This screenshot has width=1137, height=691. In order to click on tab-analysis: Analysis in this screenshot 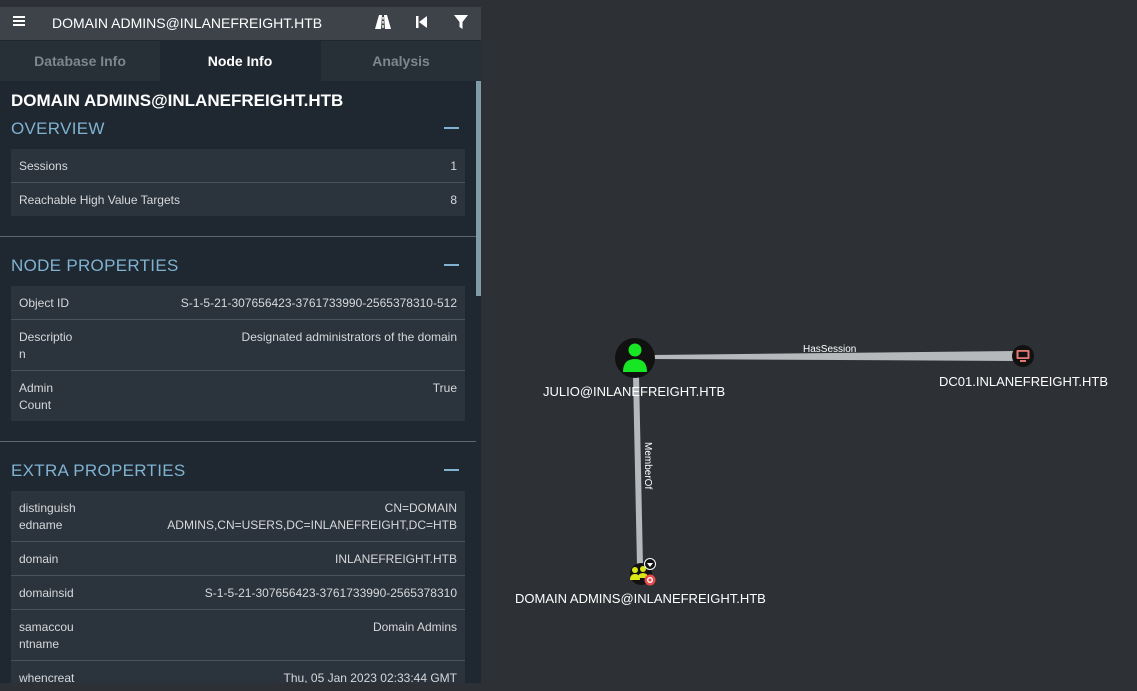, I will do `click(401, 61)`.